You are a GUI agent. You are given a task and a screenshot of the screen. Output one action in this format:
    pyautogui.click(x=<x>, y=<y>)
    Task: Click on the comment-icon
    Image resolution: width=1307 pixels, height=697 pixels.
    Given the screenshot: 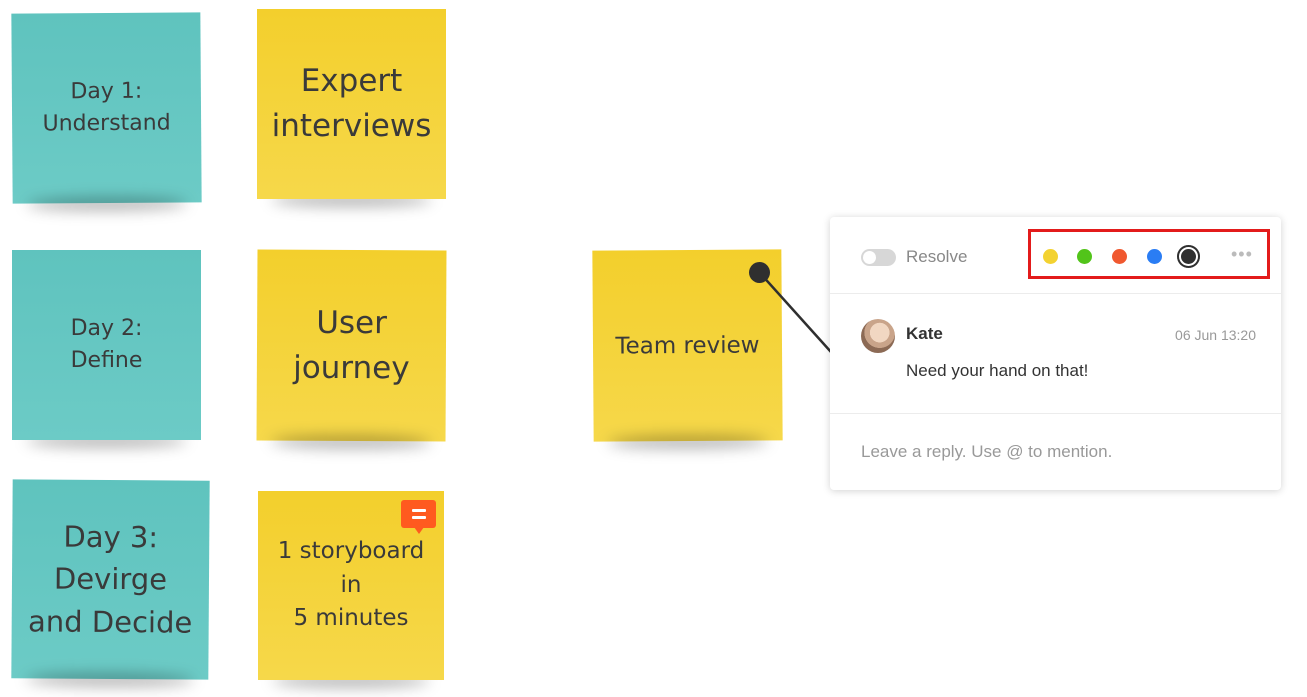 What is the action you would take?
    pyautogui.click(x=418, y=517)
    